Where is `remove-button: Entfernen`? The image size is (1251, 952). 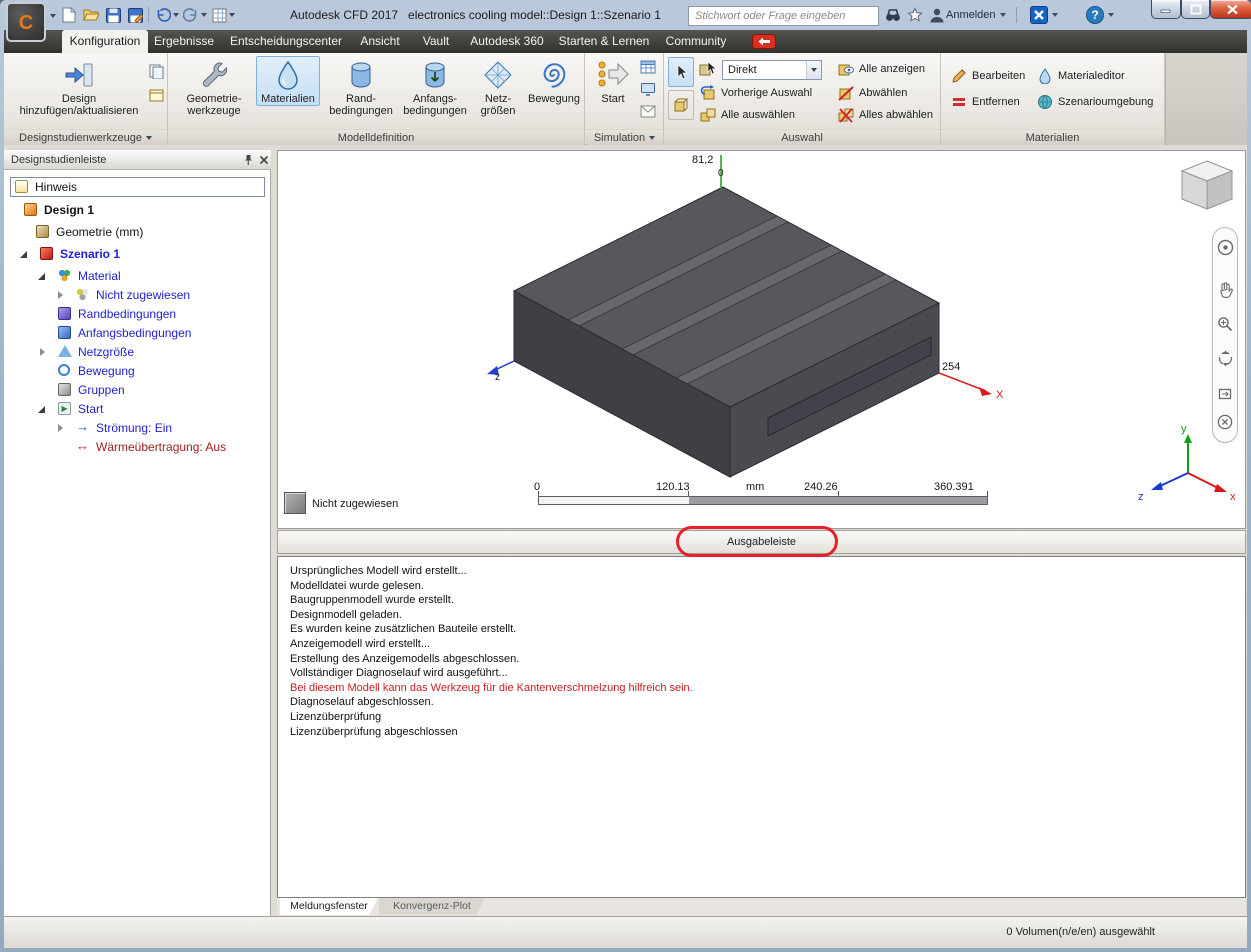
remove-button: Entfernen is located at coordinates (985, 102).